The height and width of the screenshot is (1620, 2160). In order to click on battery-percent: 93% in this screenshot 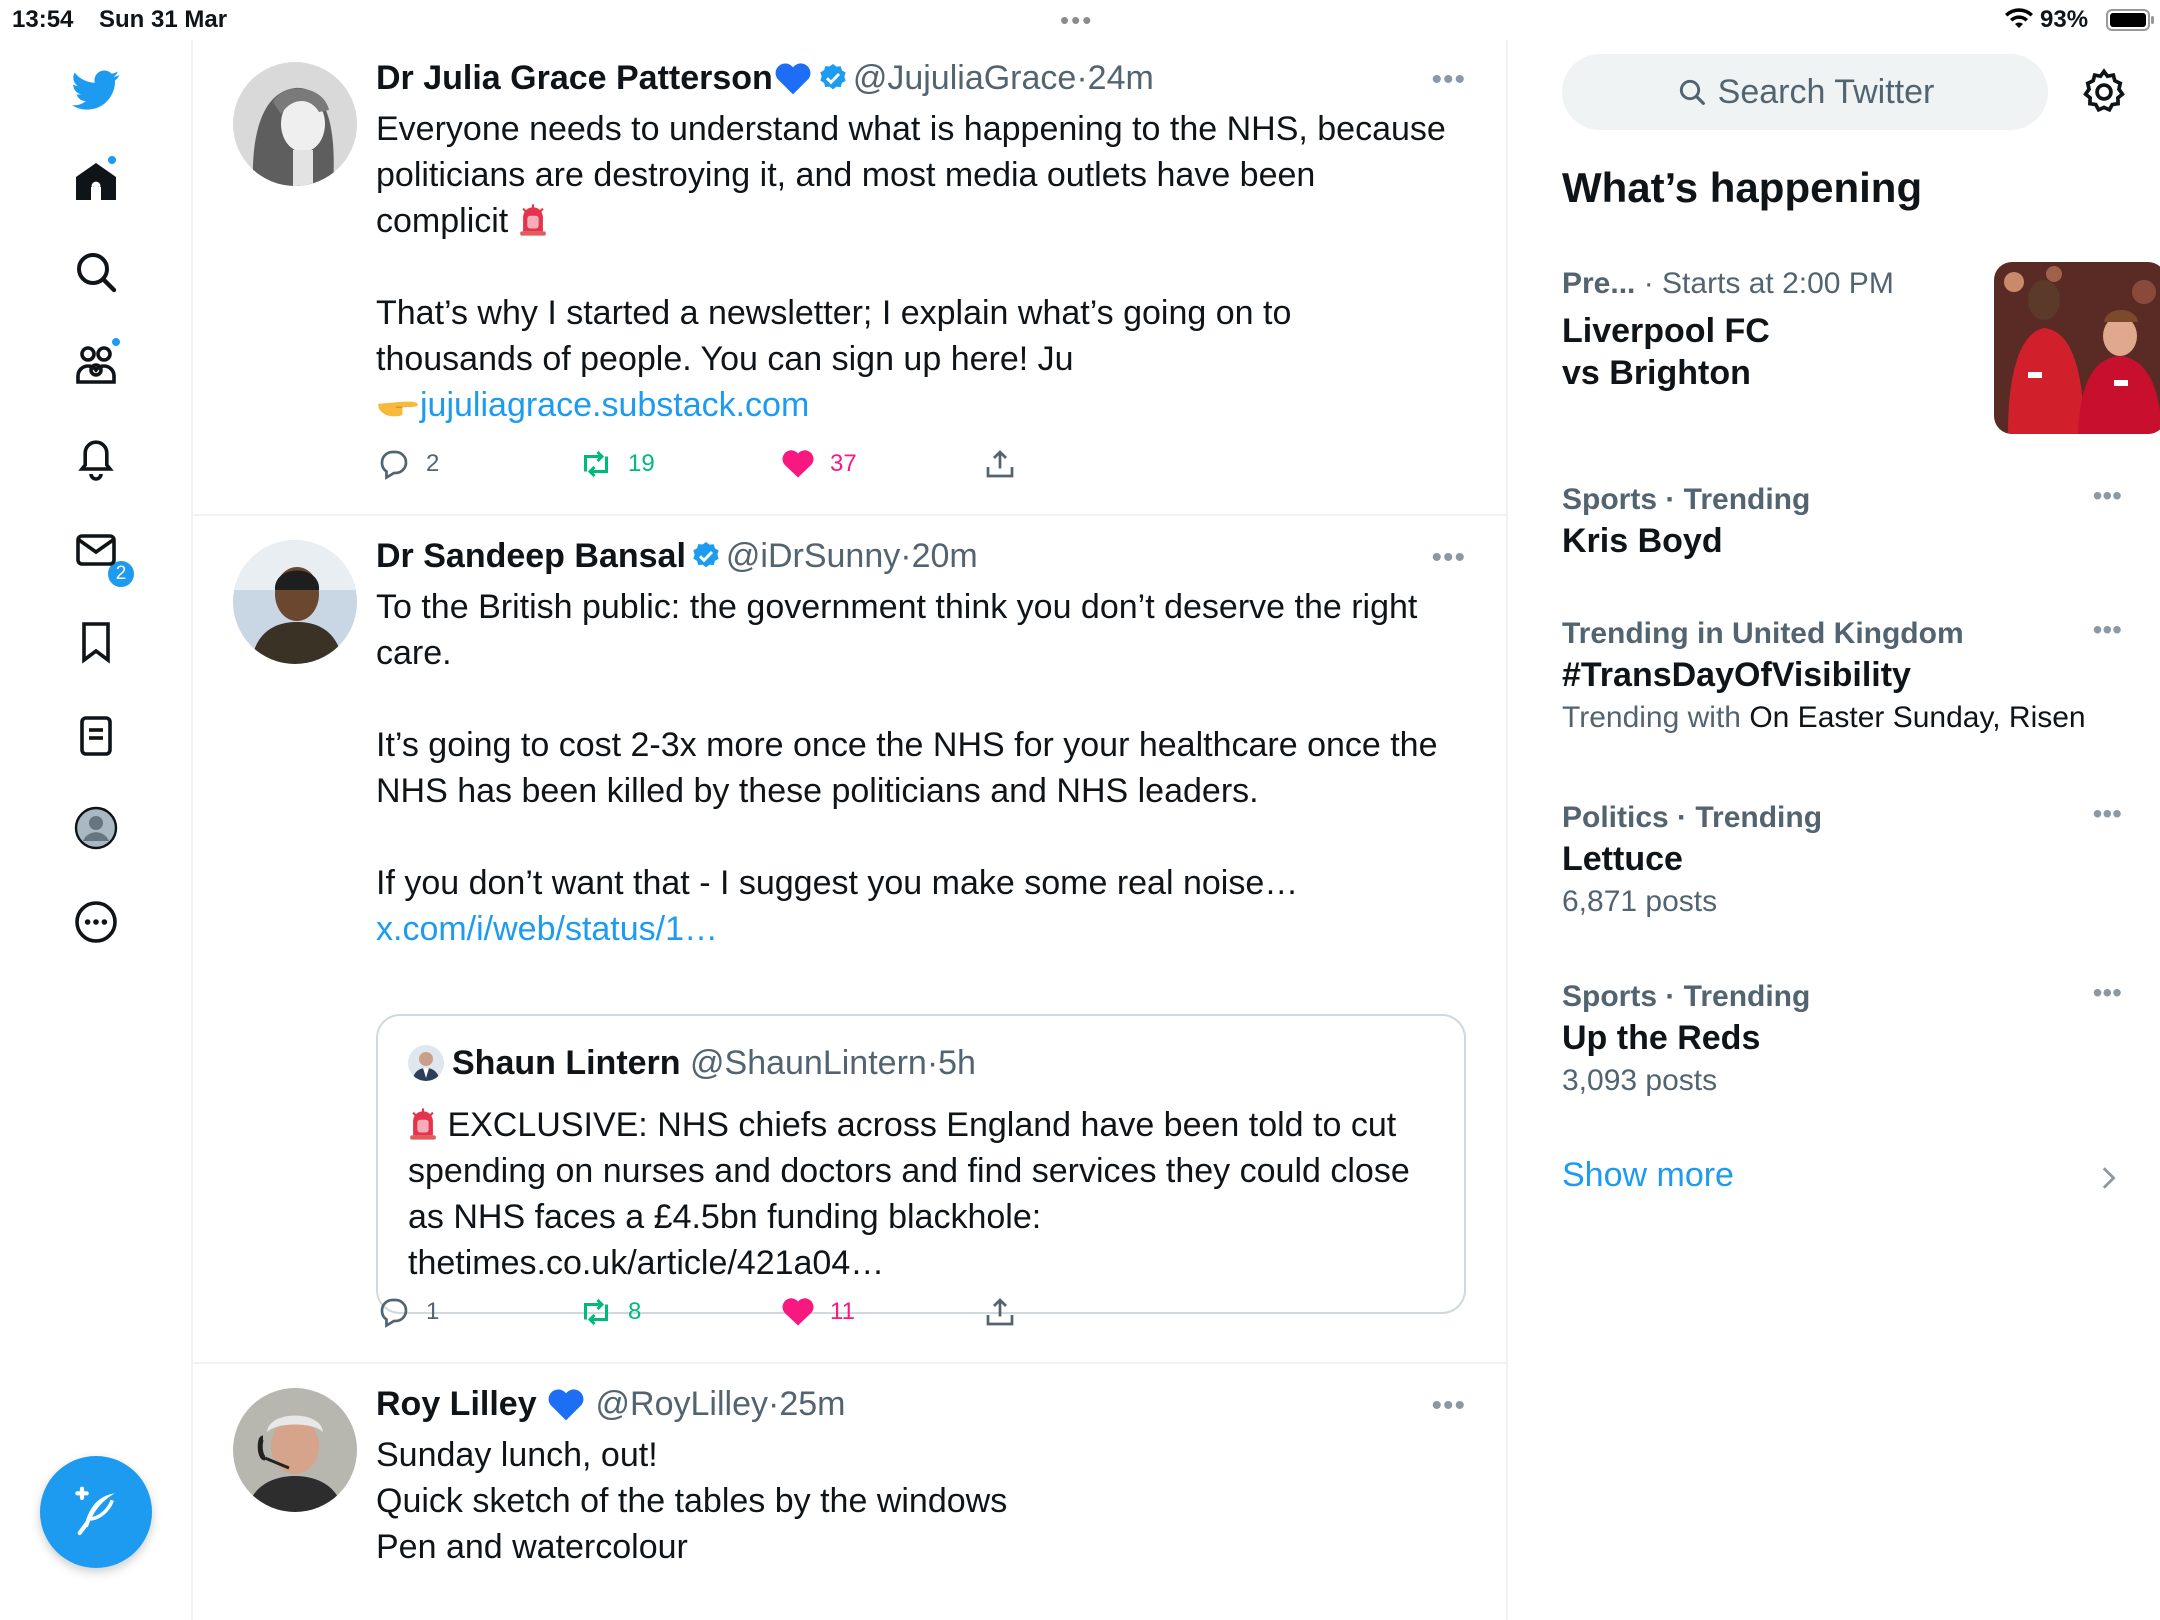, I will do `click(2064, 19)`.